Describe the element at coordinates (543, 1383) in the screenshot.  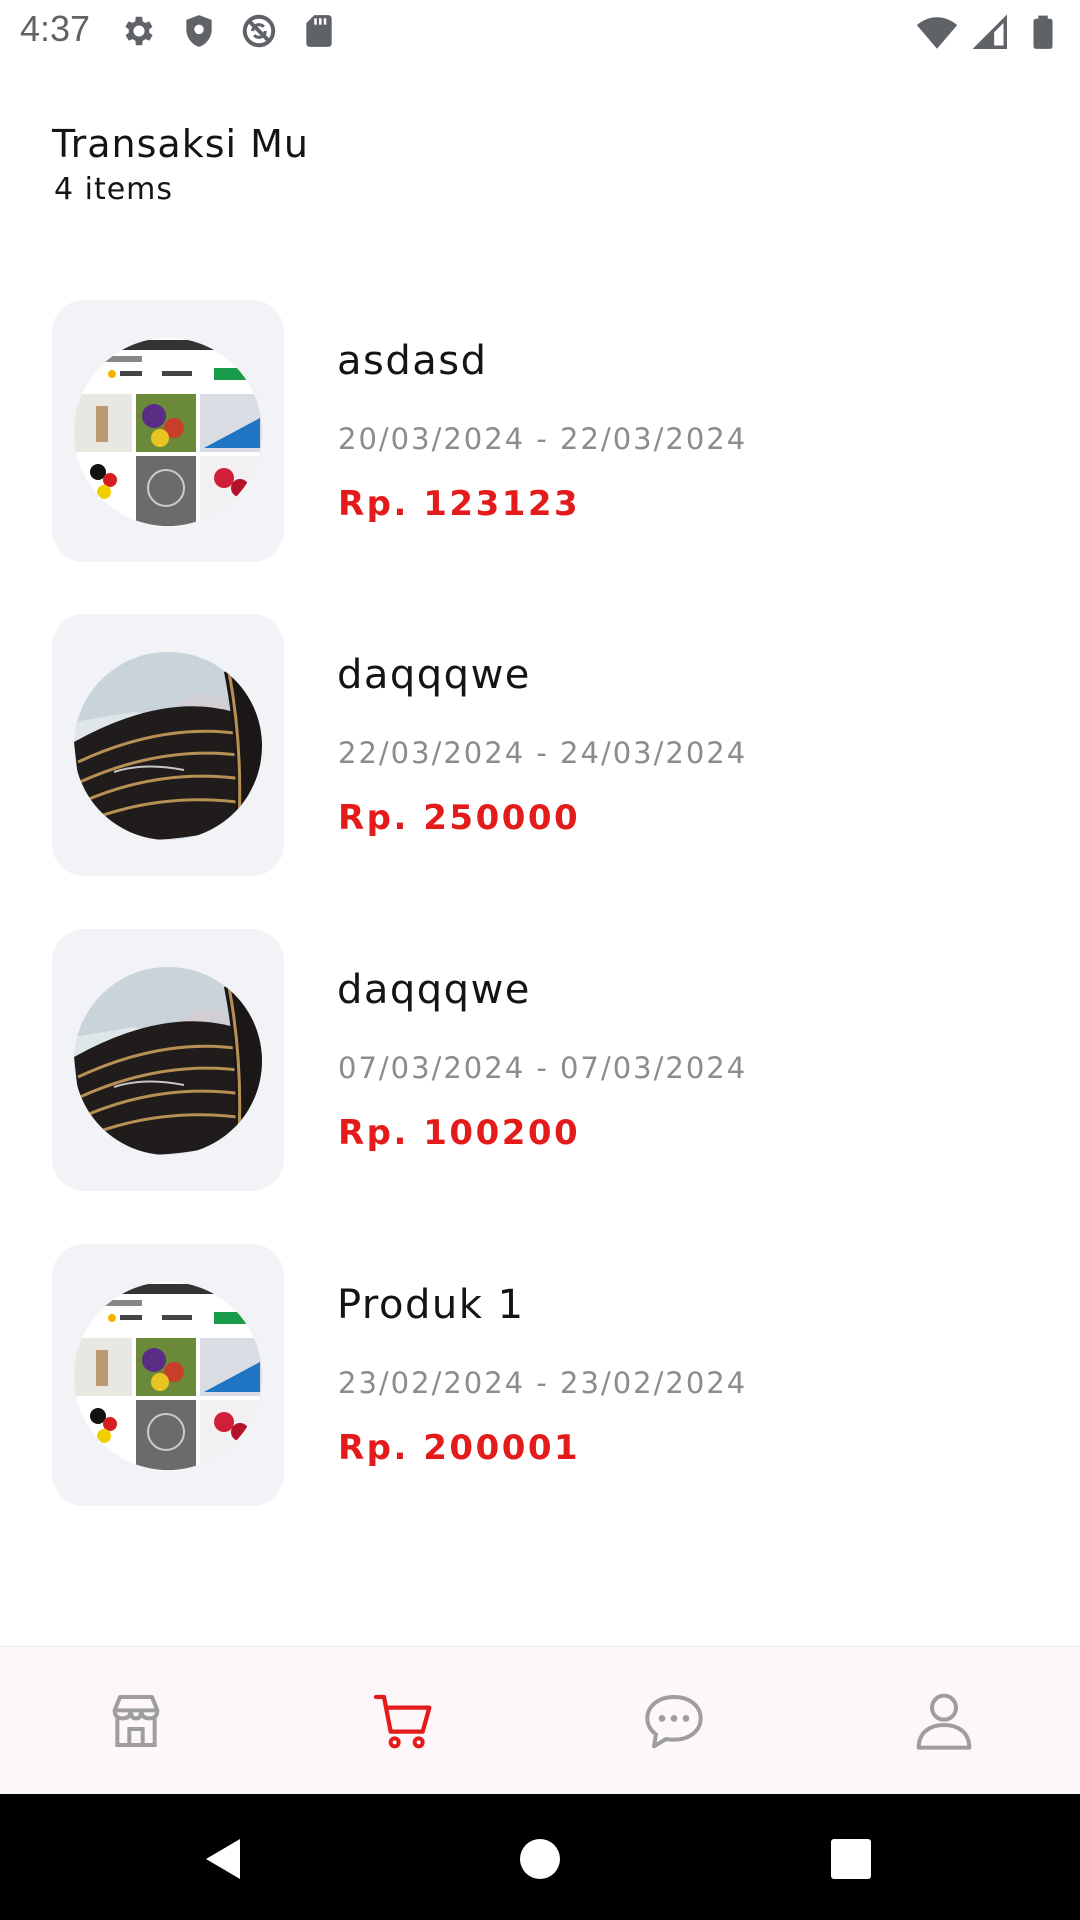
I see `rental-dates: 23/02/2024 - 23/02/2024` at that location.